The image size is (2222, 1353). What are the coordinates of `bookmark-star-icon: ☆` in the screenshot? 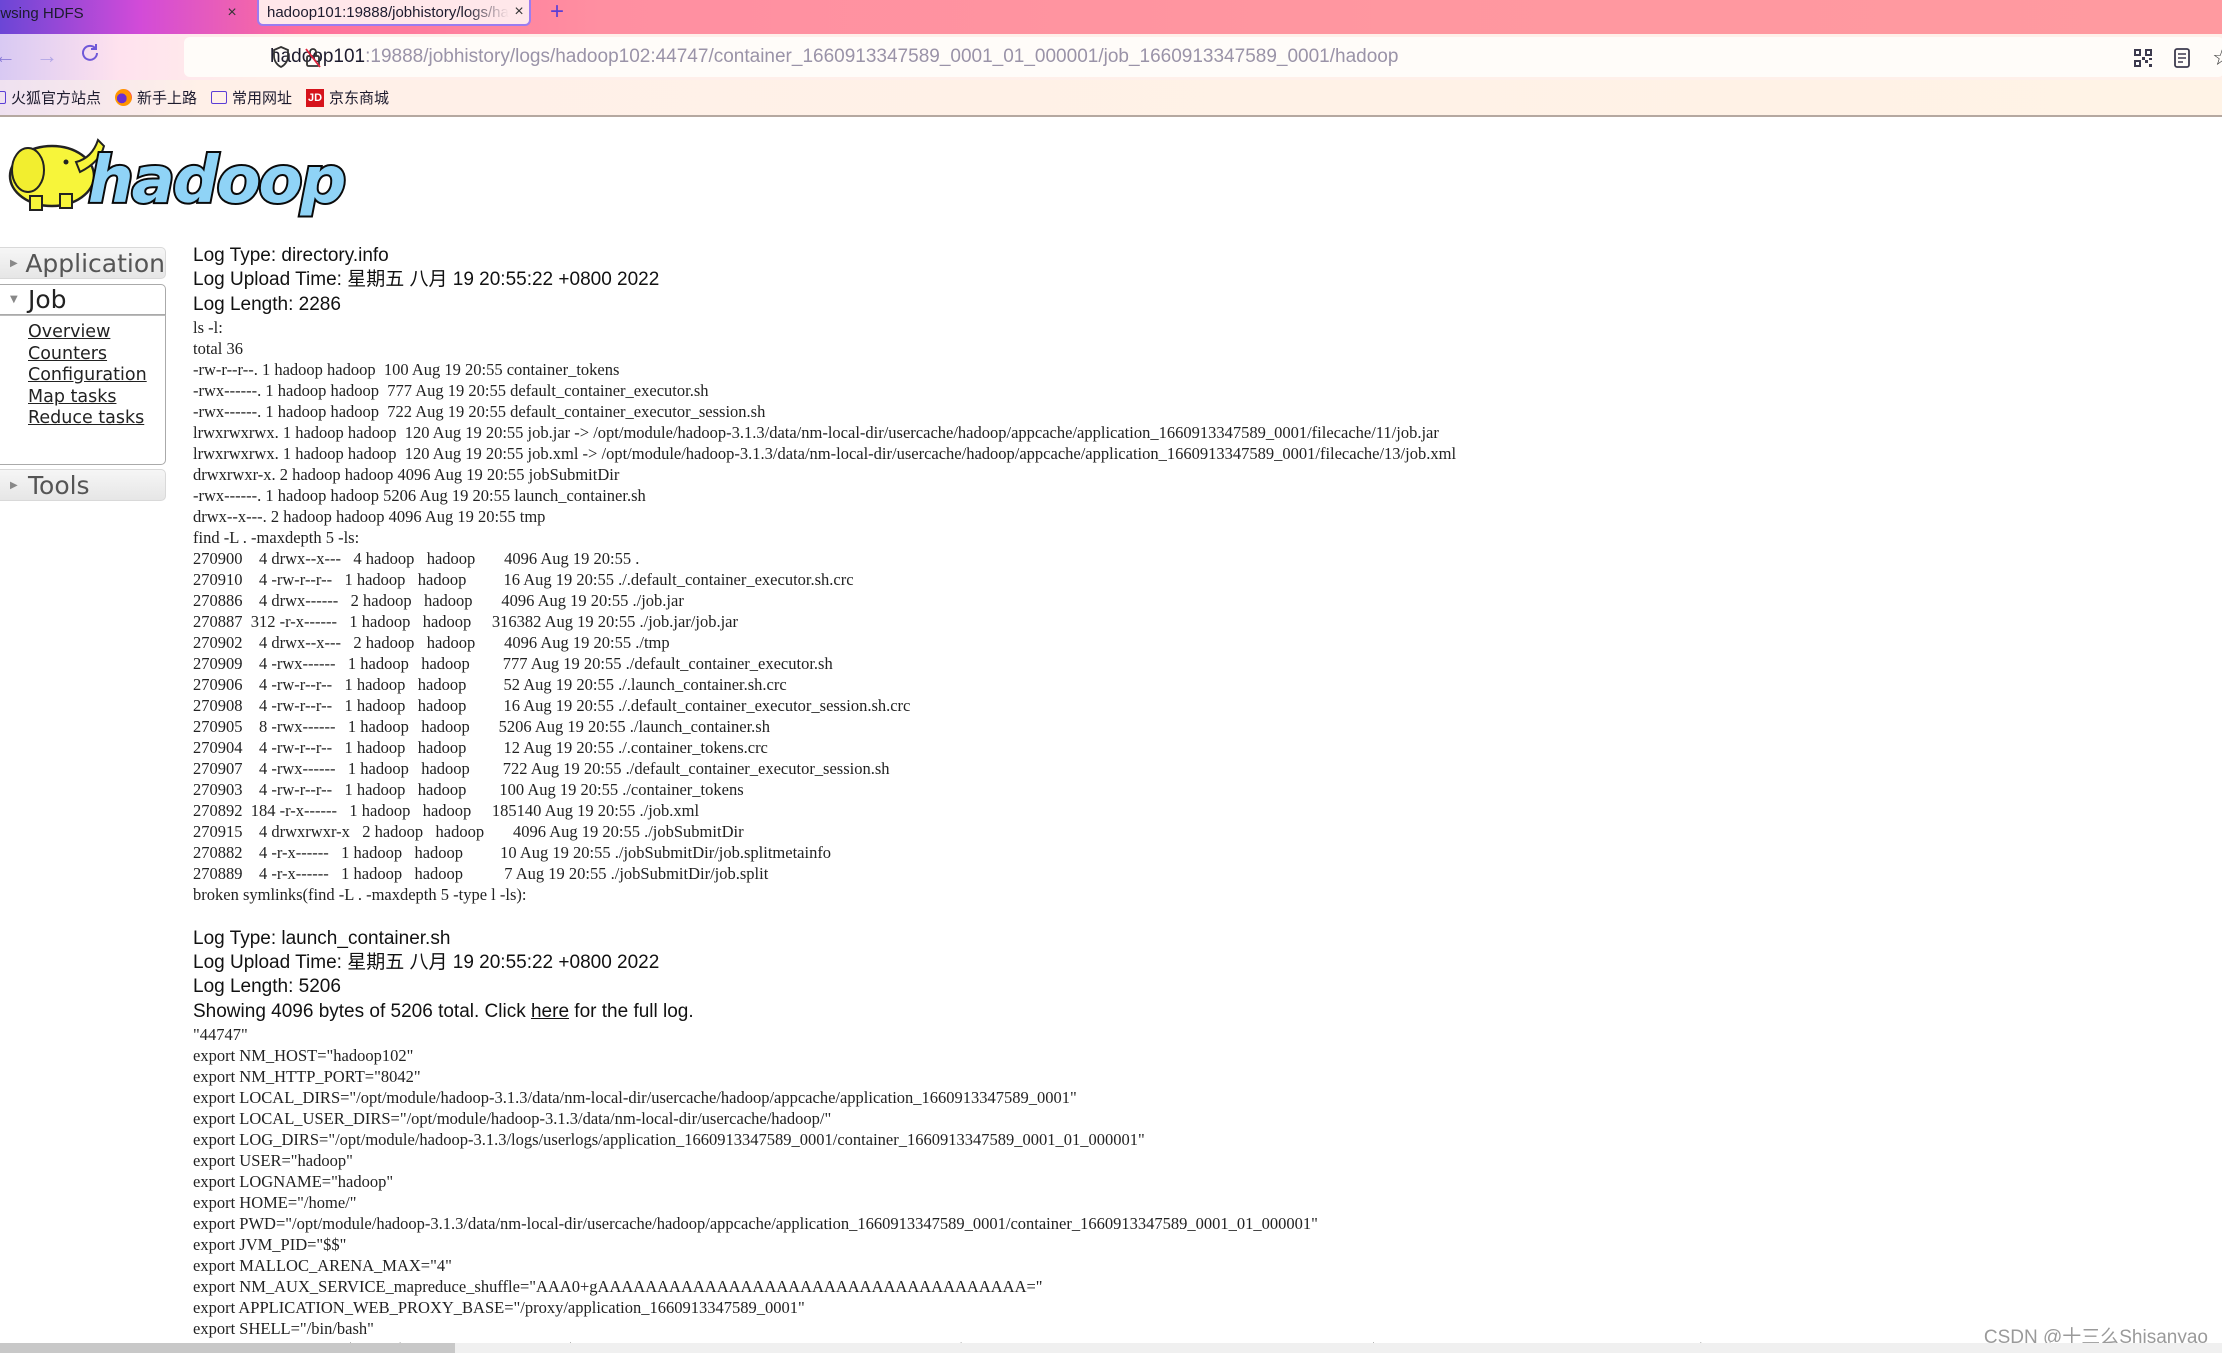 It's located at (2217, 58).